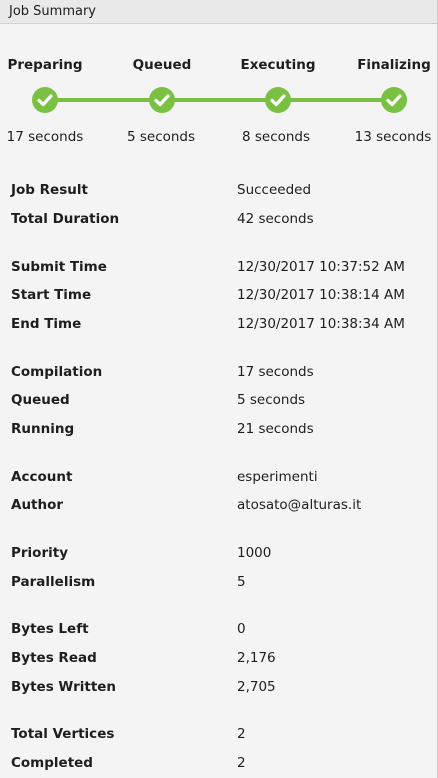 Image resolution: width=438 pixels, height=778 pixels. I want to click on compilation-value: 17 seconds, so click(275, 372).